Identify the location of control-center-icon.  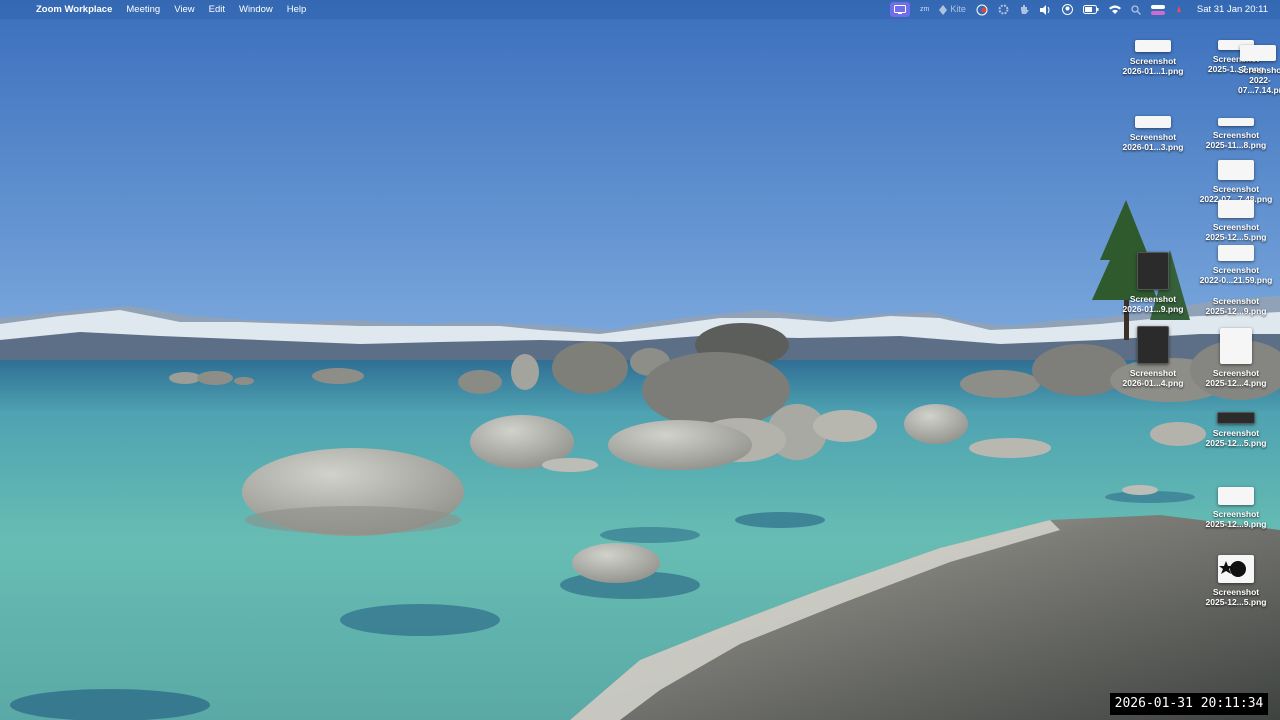
(1157, 9).